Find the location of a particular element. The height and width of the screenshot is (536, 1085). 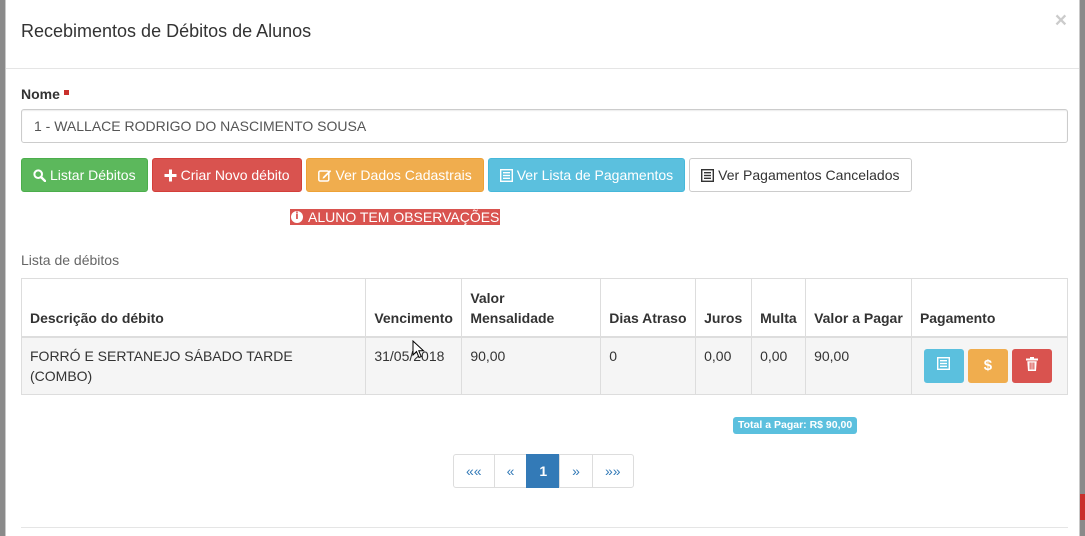

cell-payment-actions: $ is located at coordinates (989, 365).